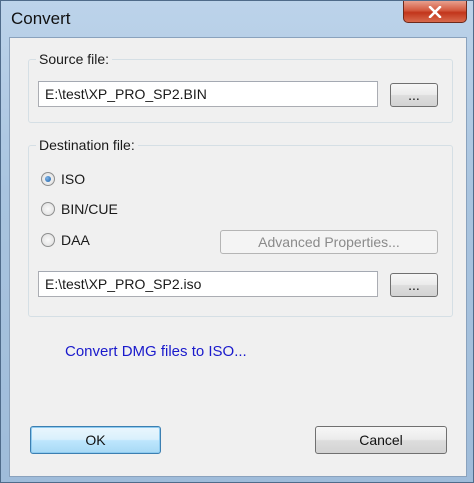 Image resolution: width=474 pixels, height=483 pixels. I want to click on bincue-radio, so click(48, 209).